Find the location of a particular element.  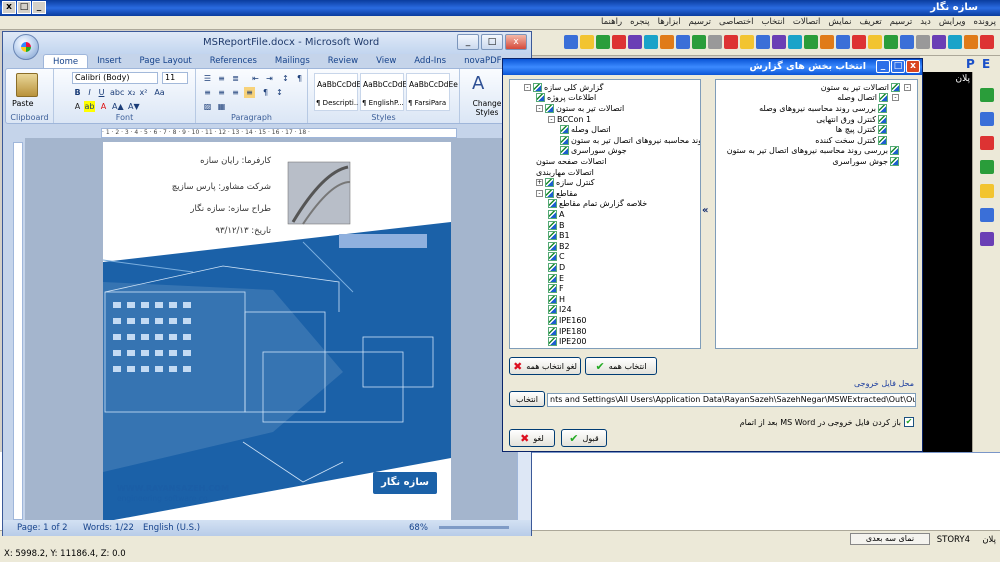

tree-node: - گزارش کلی سازه is located at coordinates (563, 87).